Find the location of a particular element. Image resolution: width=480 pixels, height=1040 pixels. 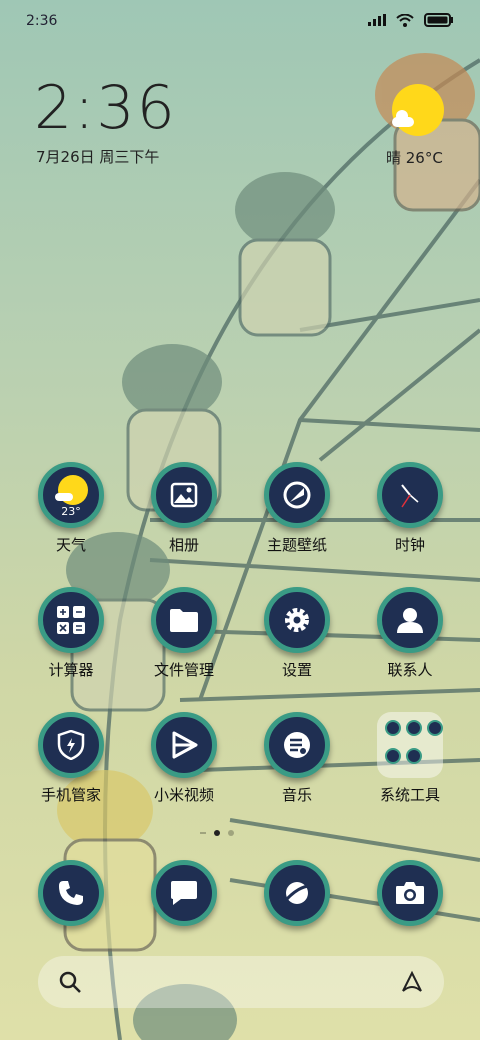

app-music: 音乐 is located at coordinates (297, 758).